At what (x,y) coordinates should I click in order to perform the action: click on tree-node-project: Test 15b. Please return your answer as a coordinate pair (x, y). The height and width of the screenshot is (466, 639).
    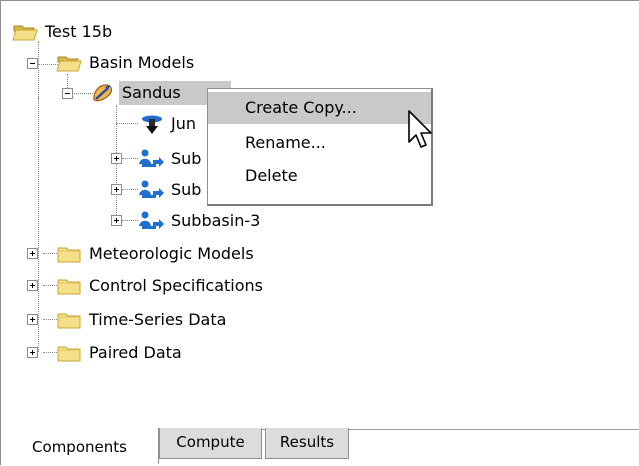
    Looking at the image, I should click on (63, 32).